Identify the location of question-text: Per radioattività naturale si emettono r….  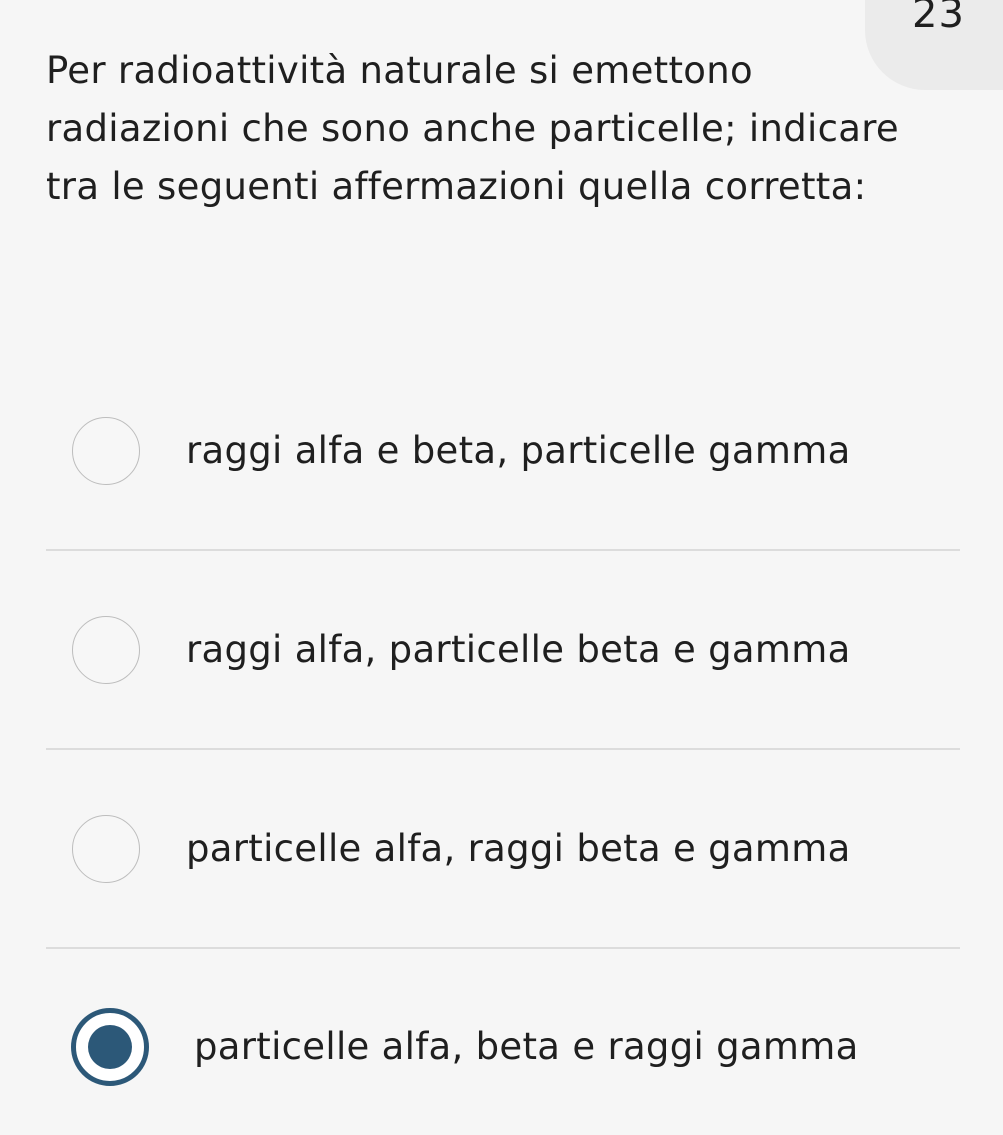
(472, 128).